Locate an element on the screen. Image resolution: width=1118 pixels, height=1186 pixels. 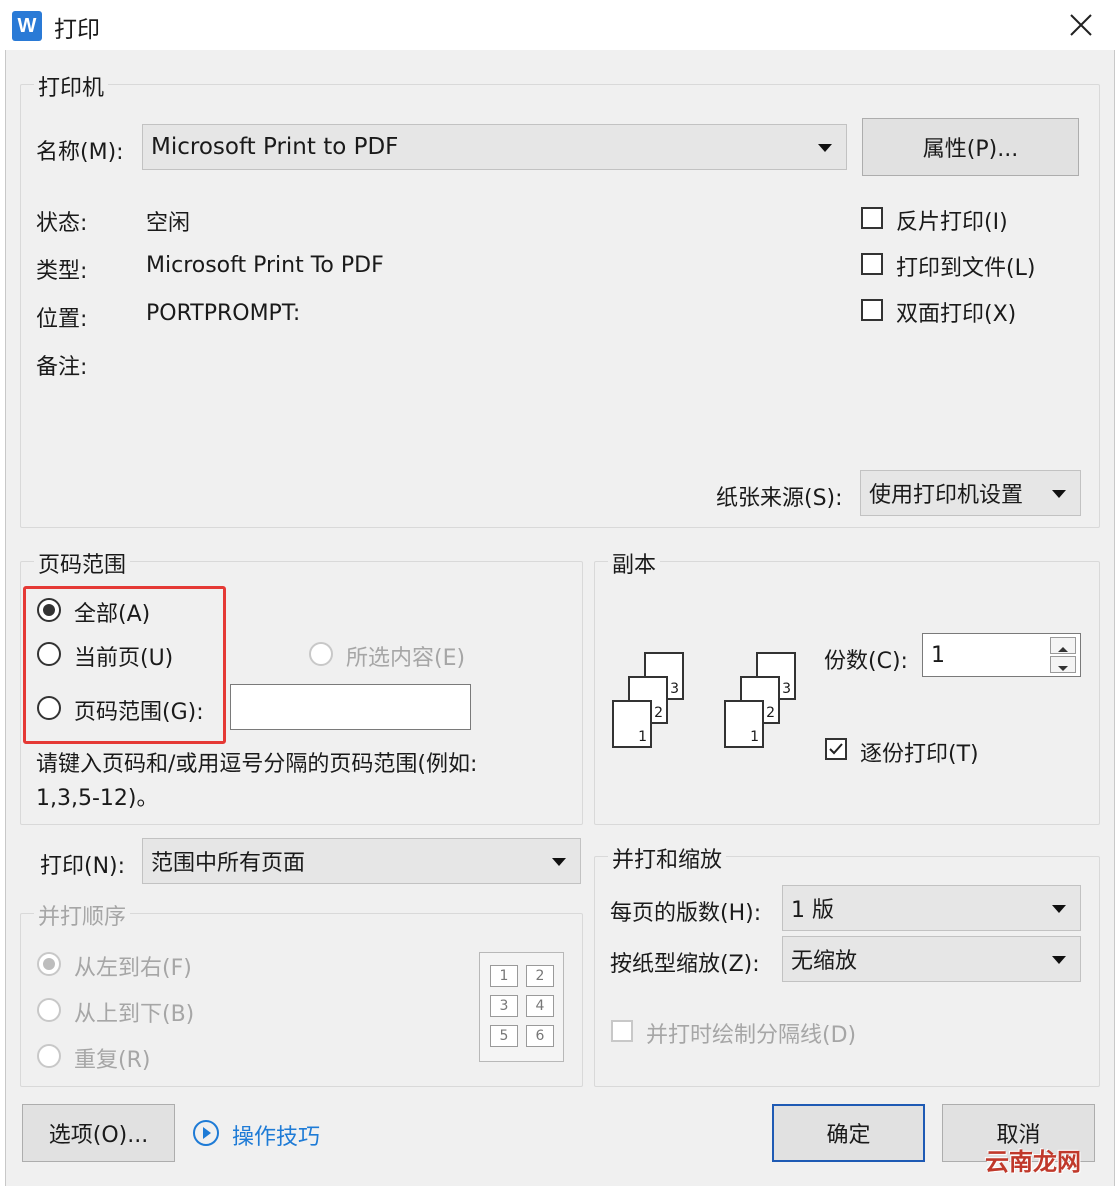
status-value: 空闲 is located at coordinates (168, 223).